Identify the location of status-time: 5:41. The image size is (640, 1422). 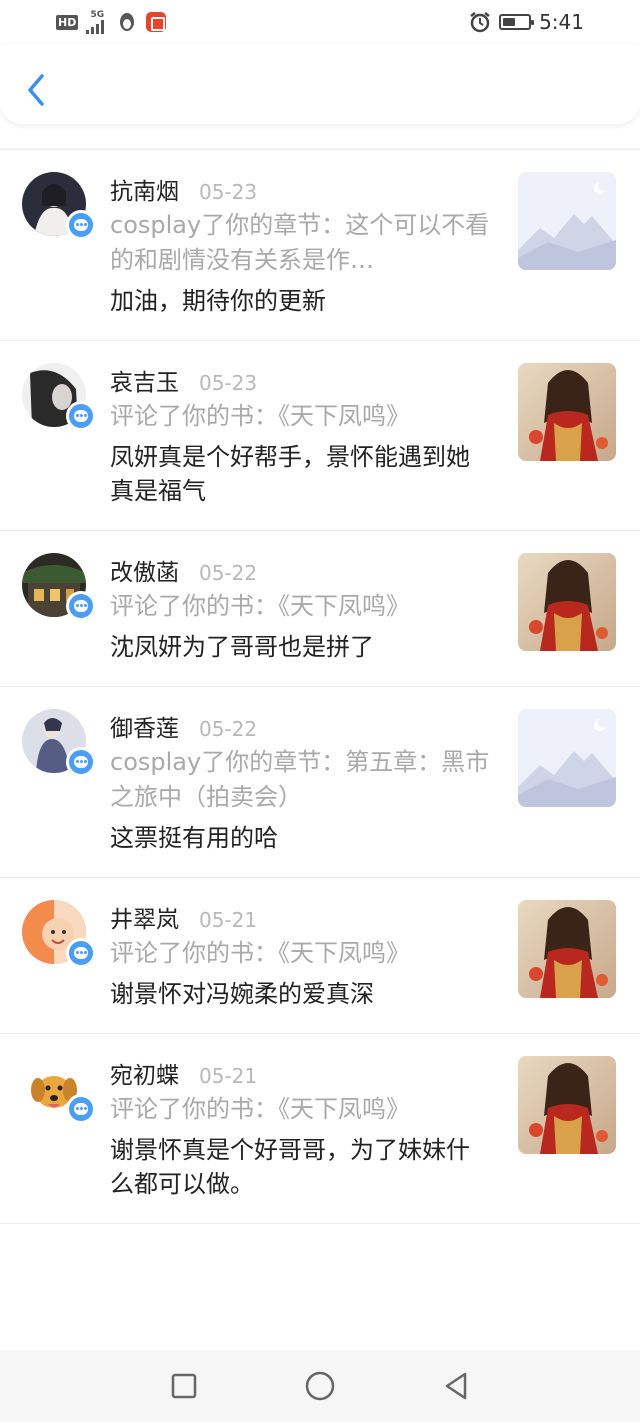
(561, 22).